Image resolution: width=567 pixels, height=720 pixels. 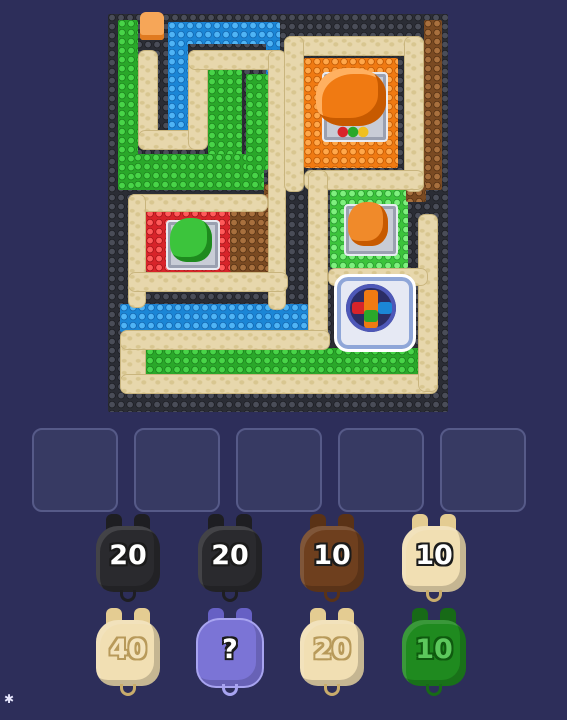 I want to click on pig-token-green-10: 10, so click(x=434, y=652).